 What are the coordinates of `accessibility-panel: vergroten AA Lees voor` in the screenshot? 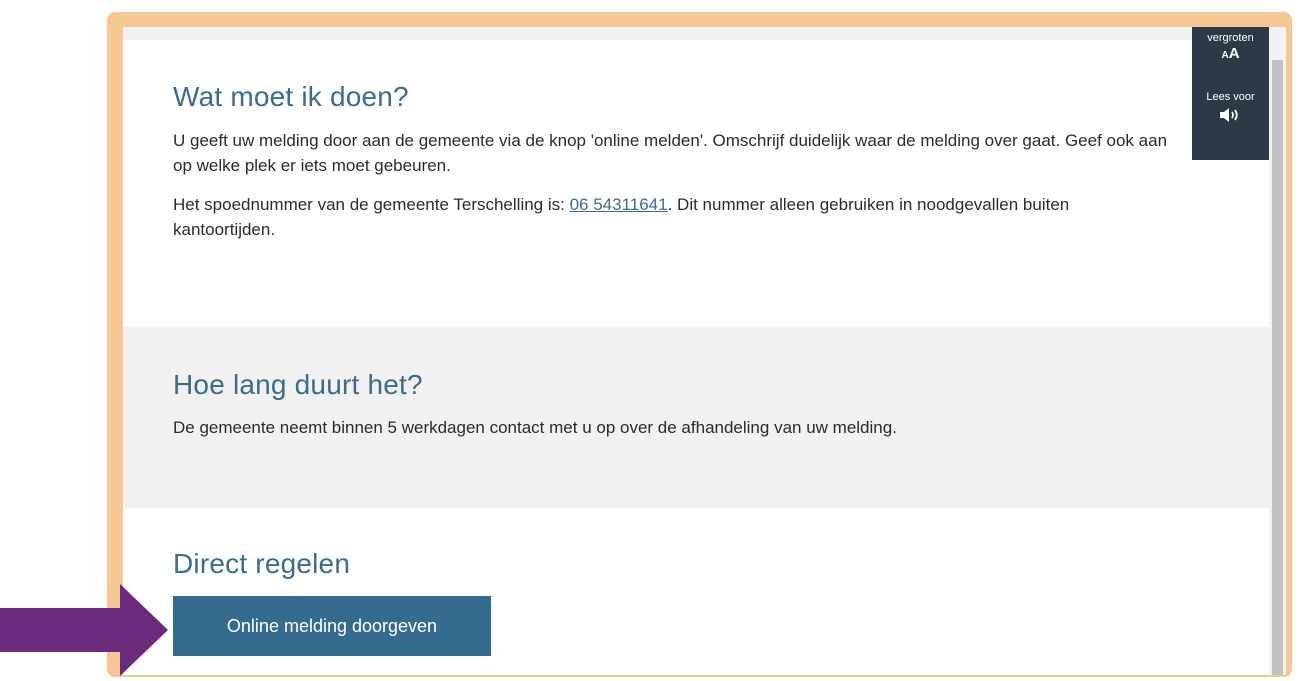 It's located at (1230, 93).